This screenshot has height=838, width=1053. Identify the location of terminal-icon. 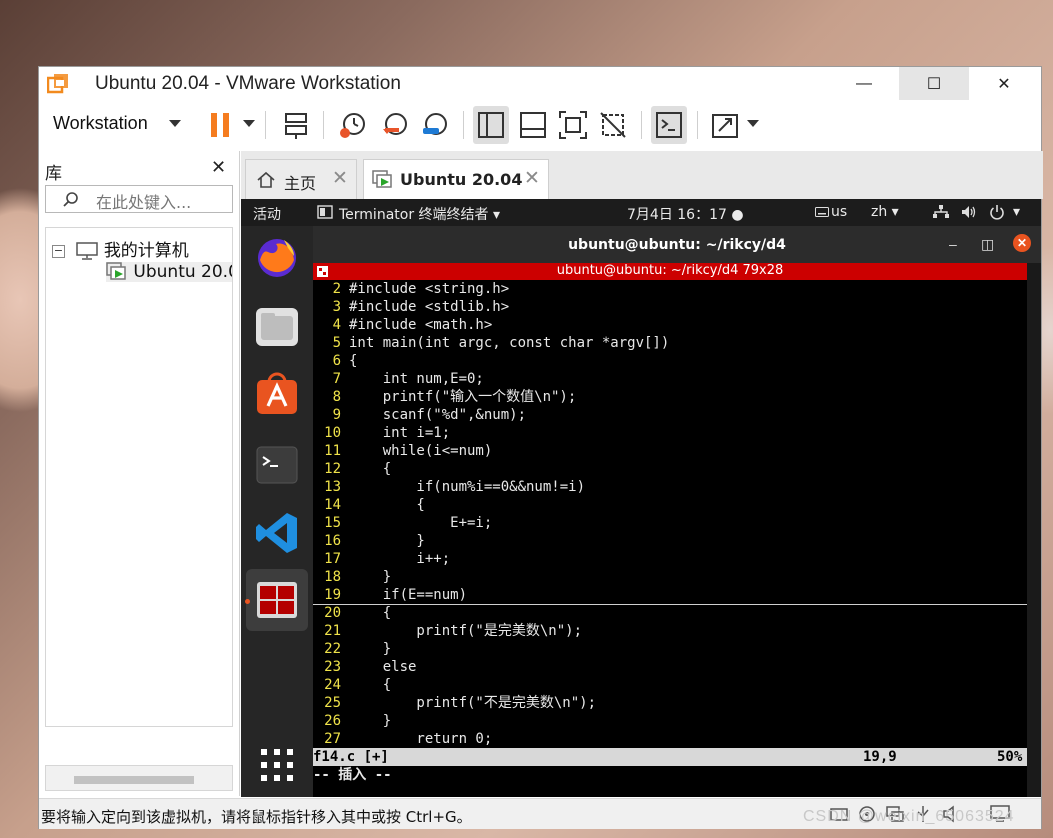
(277, 465).